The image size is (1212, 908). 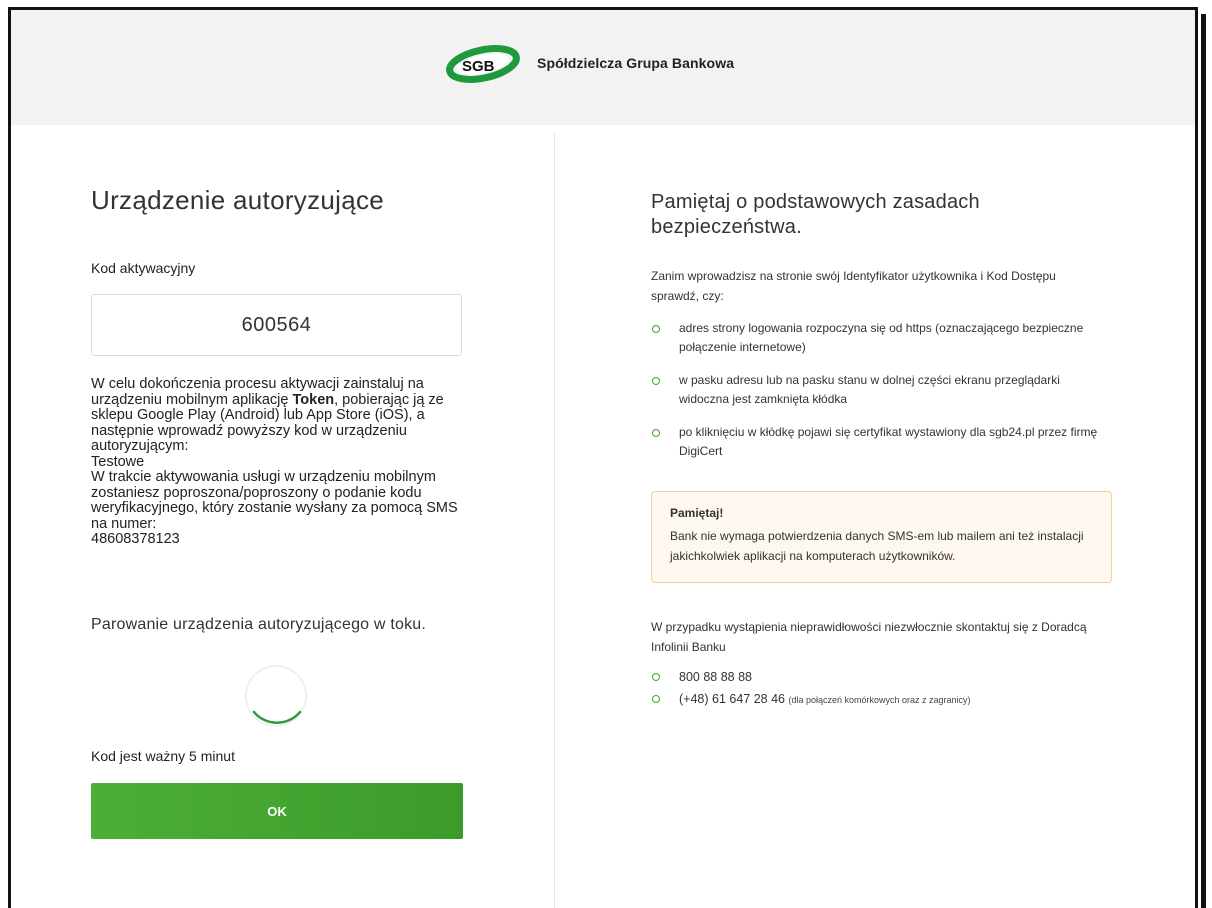 I want to click on code-label: Kod aktywacyjny, so click(x=143, y=268).